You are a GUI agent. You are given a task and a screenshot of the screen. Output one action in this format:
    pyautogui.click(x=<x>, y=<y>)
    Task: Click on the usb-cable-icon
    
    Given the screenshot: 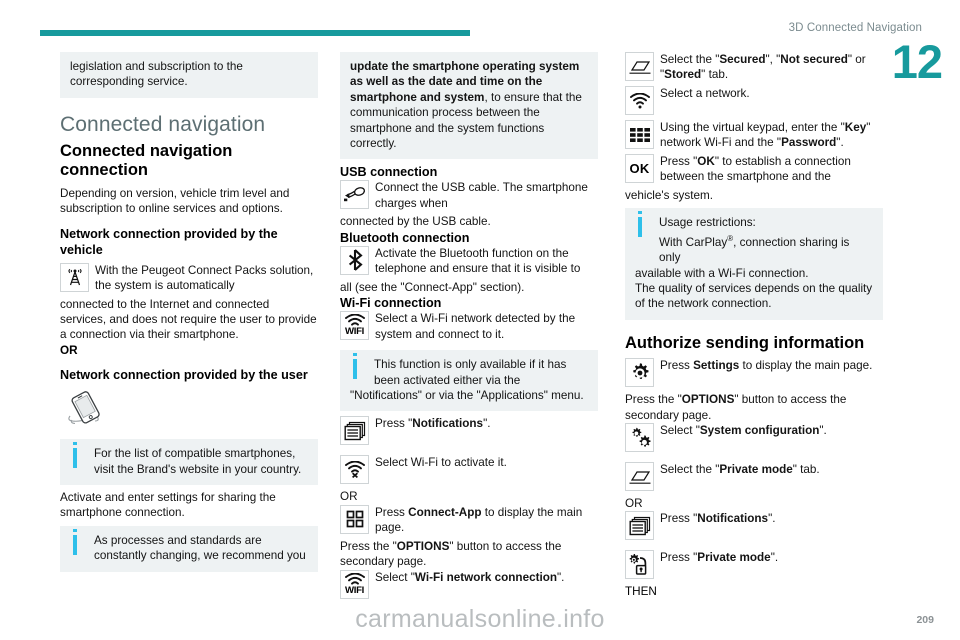 What is the action you would take?
    pyautogui.click(x=354, y=195)
    